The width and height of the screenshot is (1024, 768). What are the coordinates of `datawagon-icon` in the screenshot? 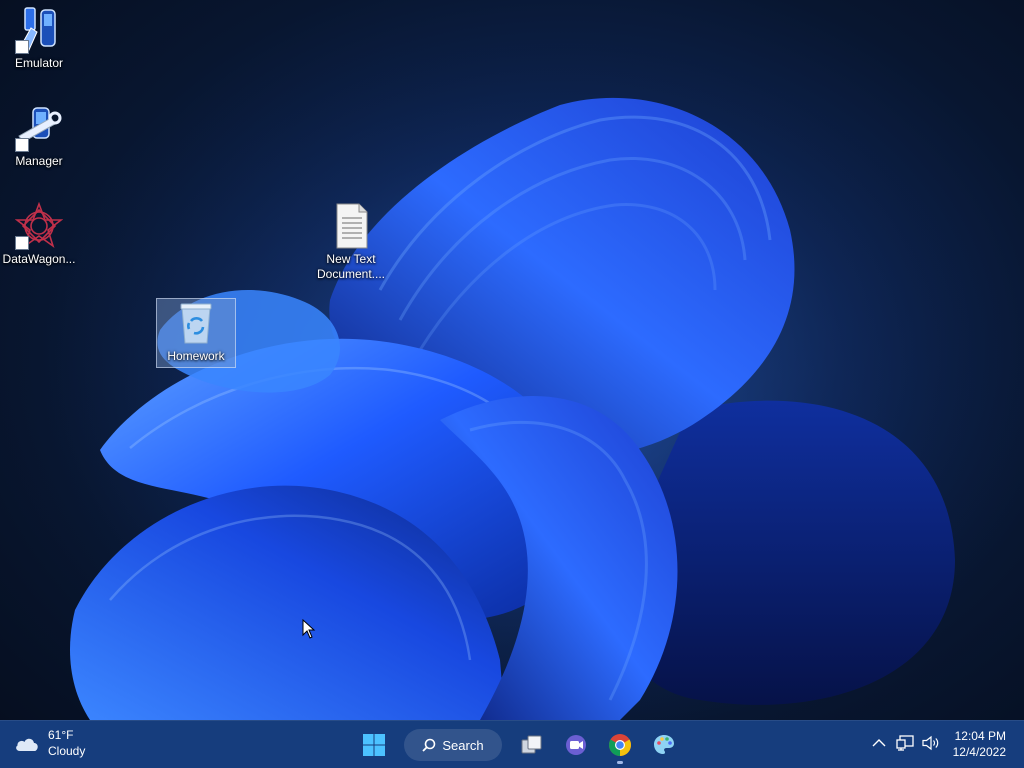 It's located at (39, 225).